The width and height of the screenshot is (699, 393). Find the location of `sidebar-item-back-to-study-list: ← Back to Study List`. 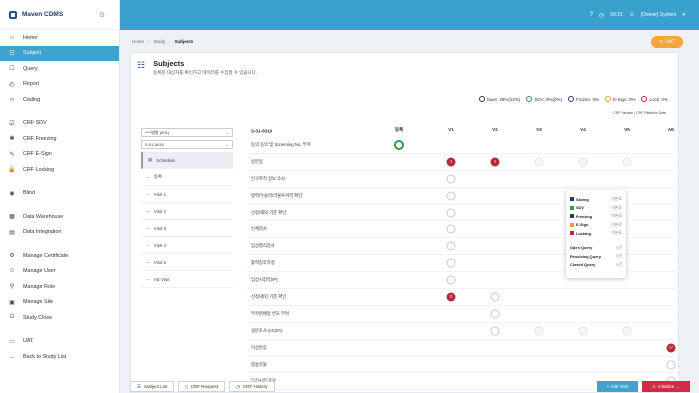

sidebar-item-back-to-study-list: ← Back to Study List is located at coordinates (59, 357).